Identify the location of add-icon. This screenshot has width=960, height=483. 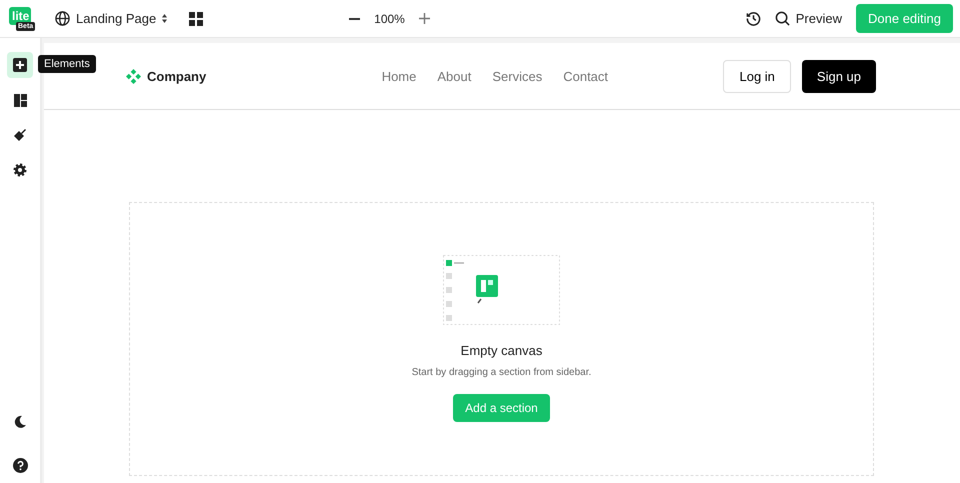
(20, 65).